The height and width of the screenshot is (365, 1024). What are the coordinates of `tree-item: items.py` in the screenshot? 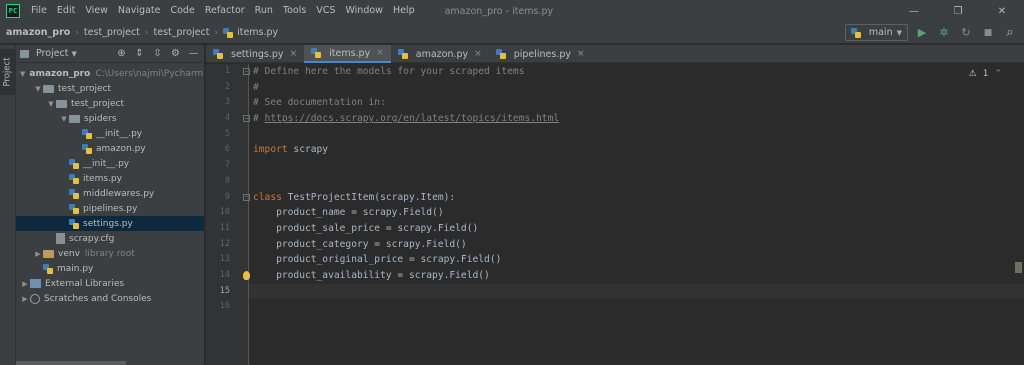 It's located at (110, 178).